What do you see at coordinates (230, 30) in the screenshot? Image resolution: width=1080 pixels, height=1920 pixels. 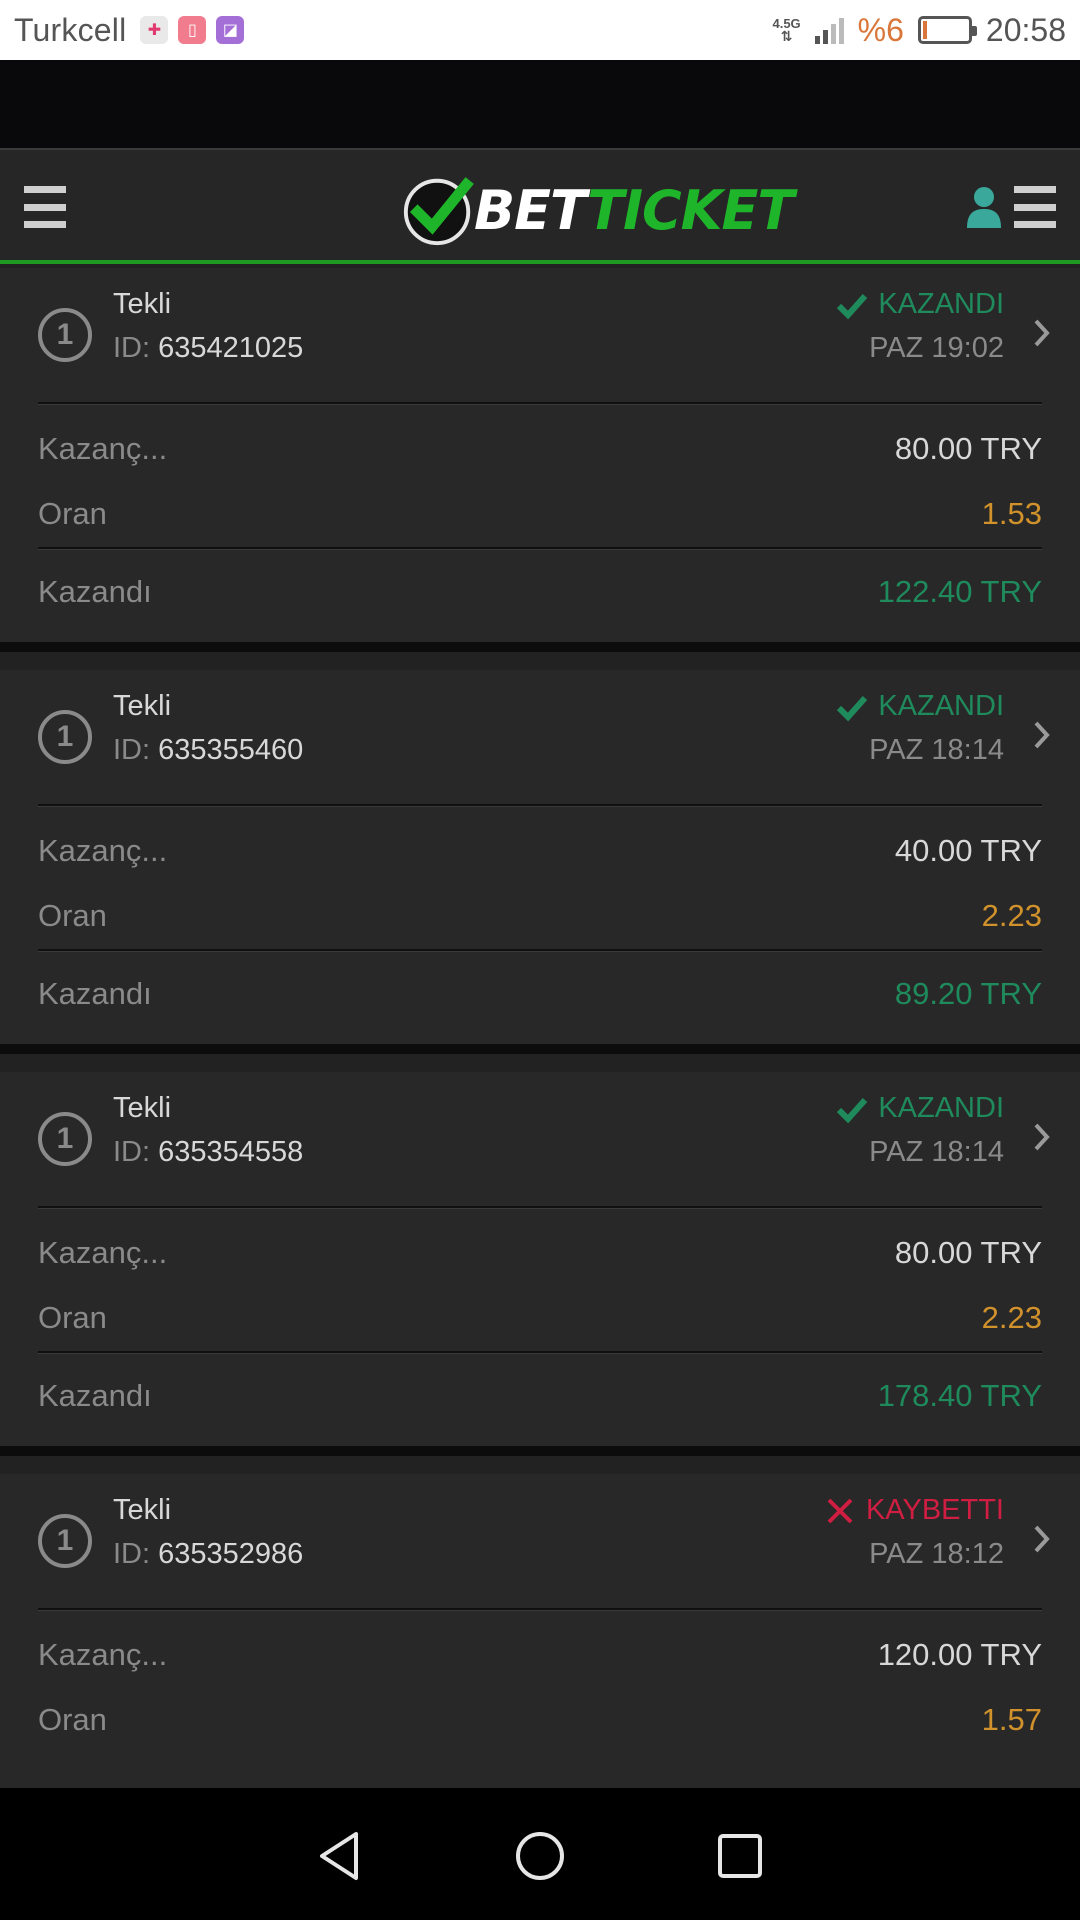 I see `image-icon: ◪` at bounding box center [230, 30].